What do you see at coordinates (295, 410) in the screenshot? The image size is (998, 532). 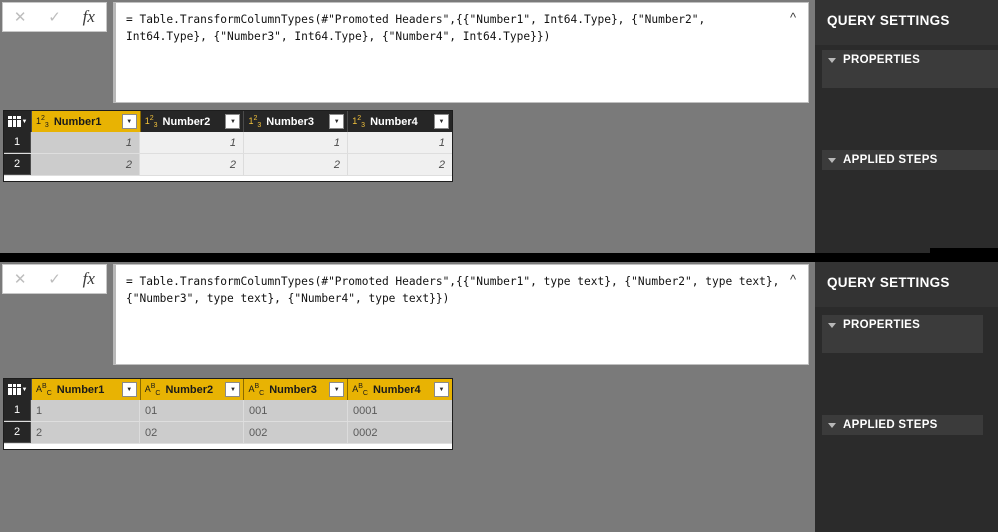 I see `cell: 001` at bounding box center [295, 410].